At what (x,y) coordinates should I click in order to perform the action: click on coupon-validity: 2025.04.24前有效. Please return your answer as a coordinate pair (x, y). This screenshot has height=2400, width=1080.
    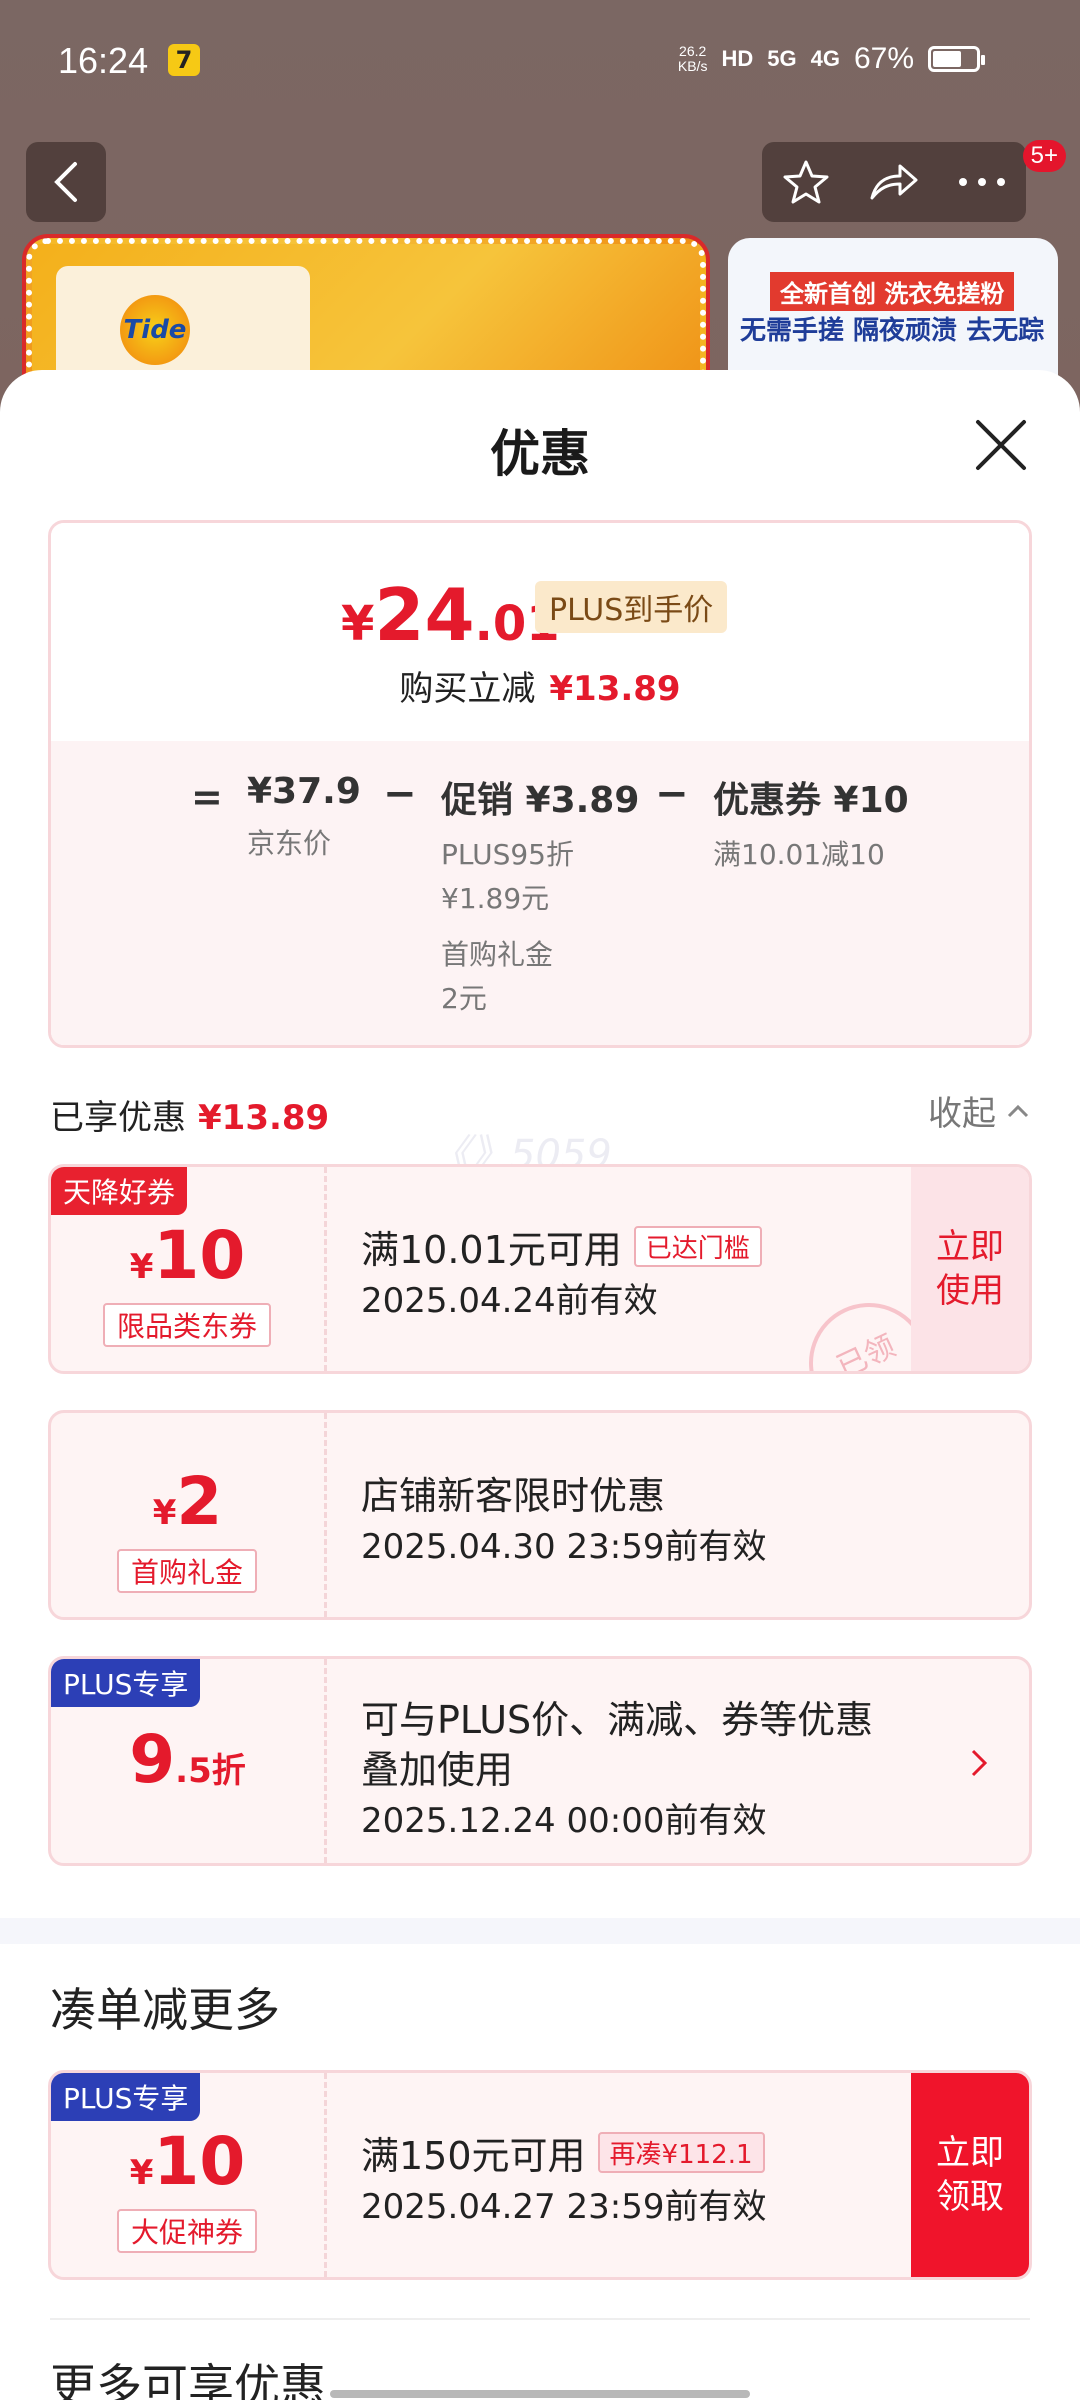
    Looking at the image, I should click on (509, 1301).